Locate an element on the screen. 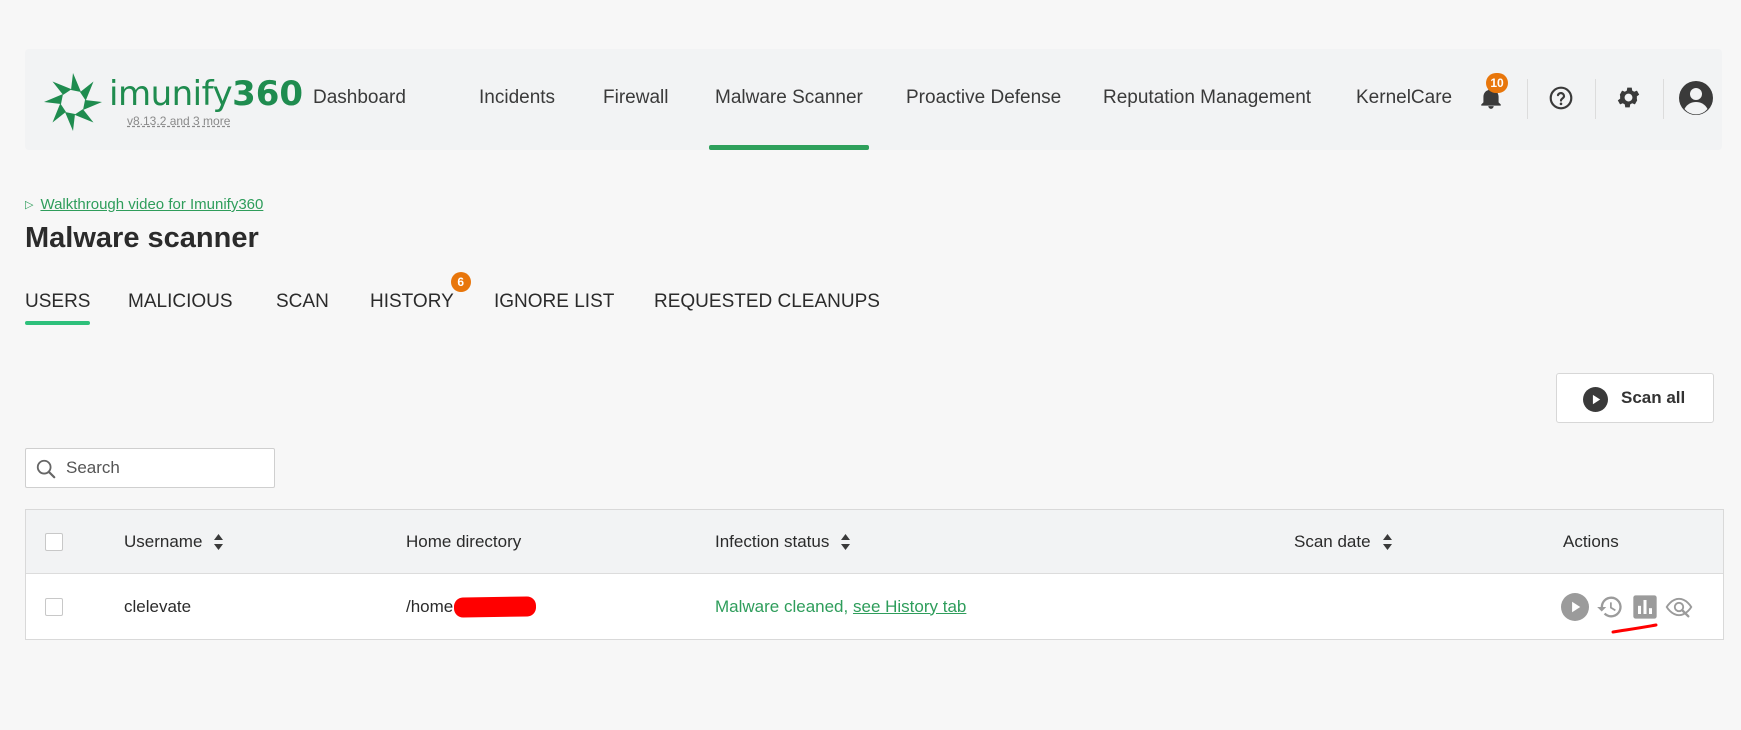  tab-users: USERS is located at coordinates (58, 305).